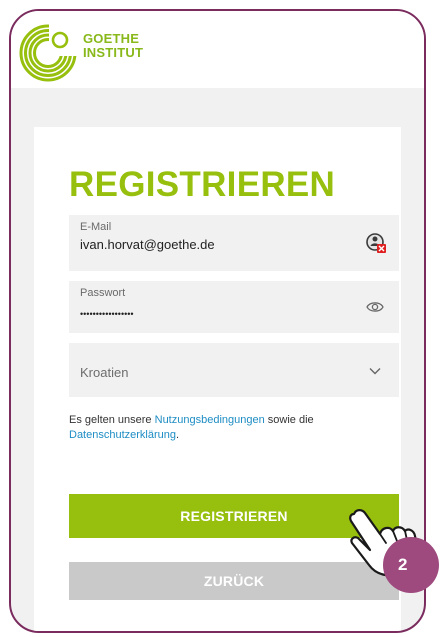 This screenshot has width=440, height=637. What do you see at coordinates (96, 227) in the screenshot?
I see `email-label: E-Mail` at bounding box center [96, 227].